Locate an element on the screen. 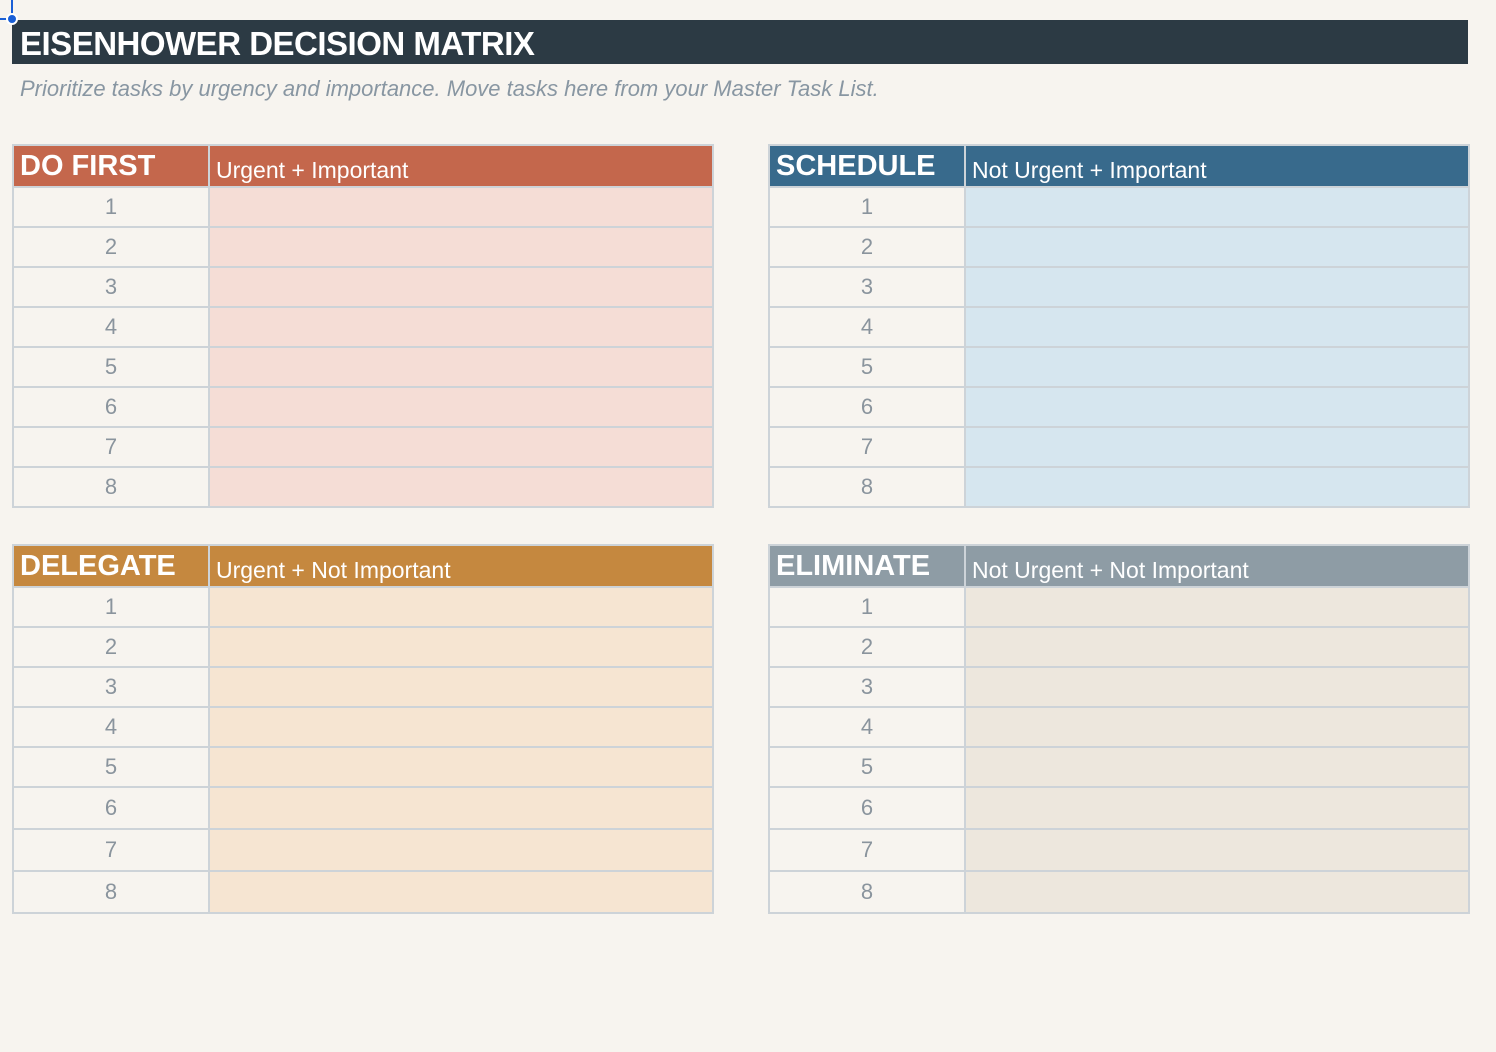 Image resolution: width=1496 pixels, height=1052 pixels. quadrant-description-cell: Not Urgent + Important is located at coordinates (1217, 166).